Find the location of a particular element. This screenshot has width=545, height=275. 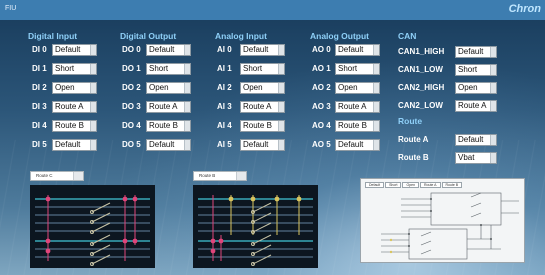

do-select-5: Default is located at coordinates (168, 145).